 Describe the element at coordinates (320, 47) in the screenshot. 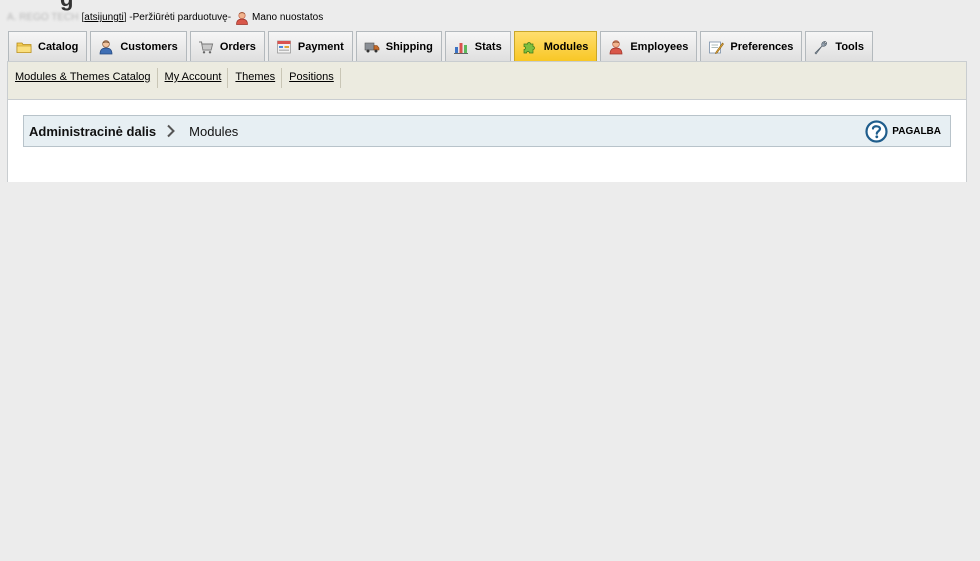

I see `tab-label: Payment` at that location.